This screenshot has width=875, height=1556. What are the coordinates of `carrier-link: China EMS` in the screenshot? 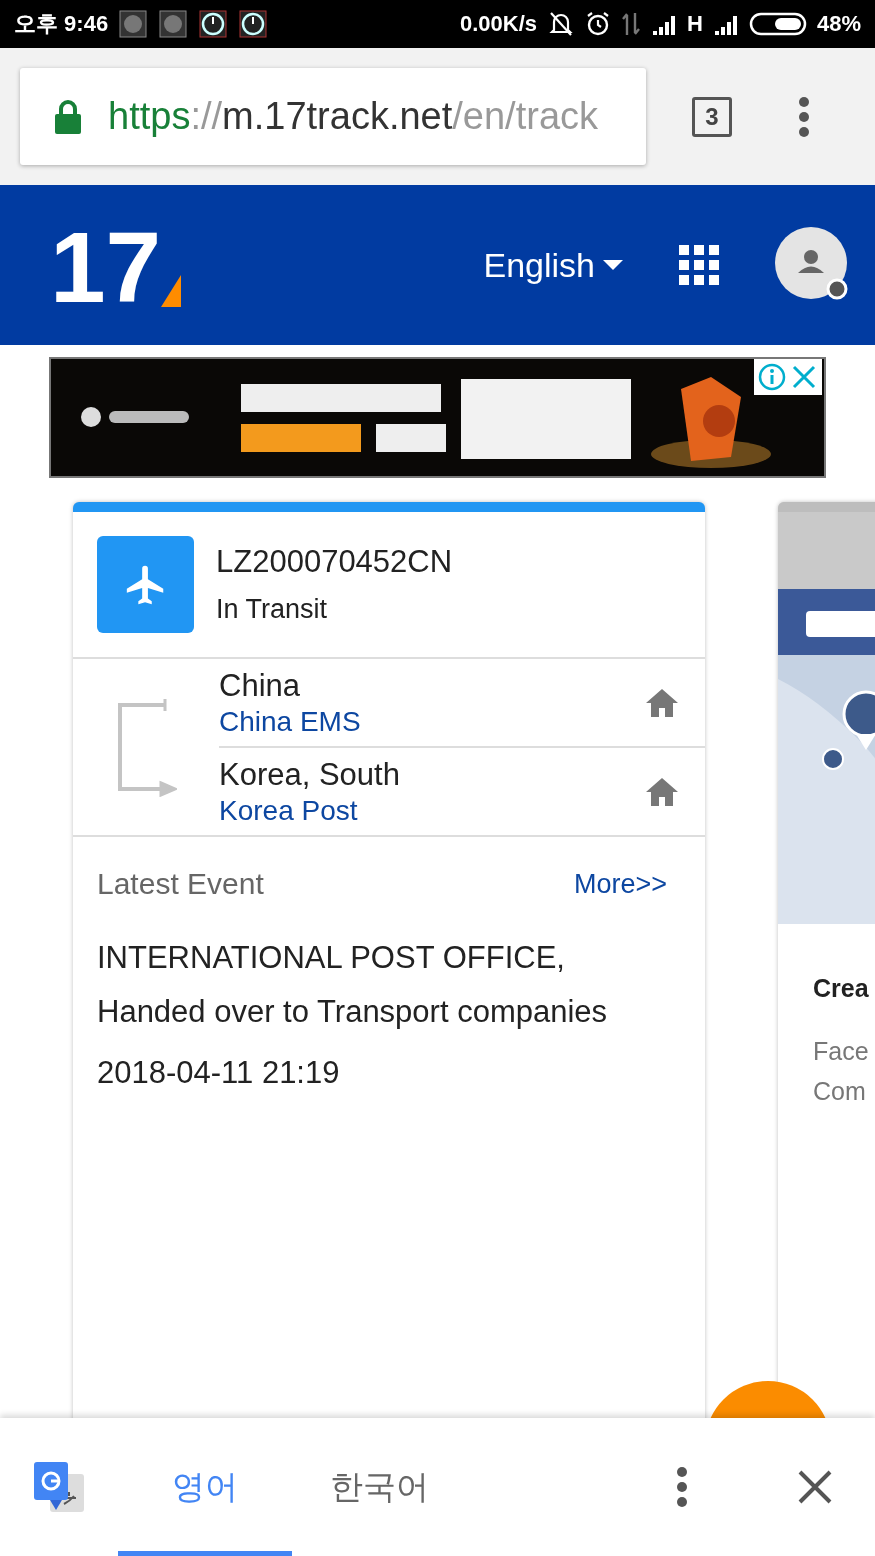 It's located at (290, 721).